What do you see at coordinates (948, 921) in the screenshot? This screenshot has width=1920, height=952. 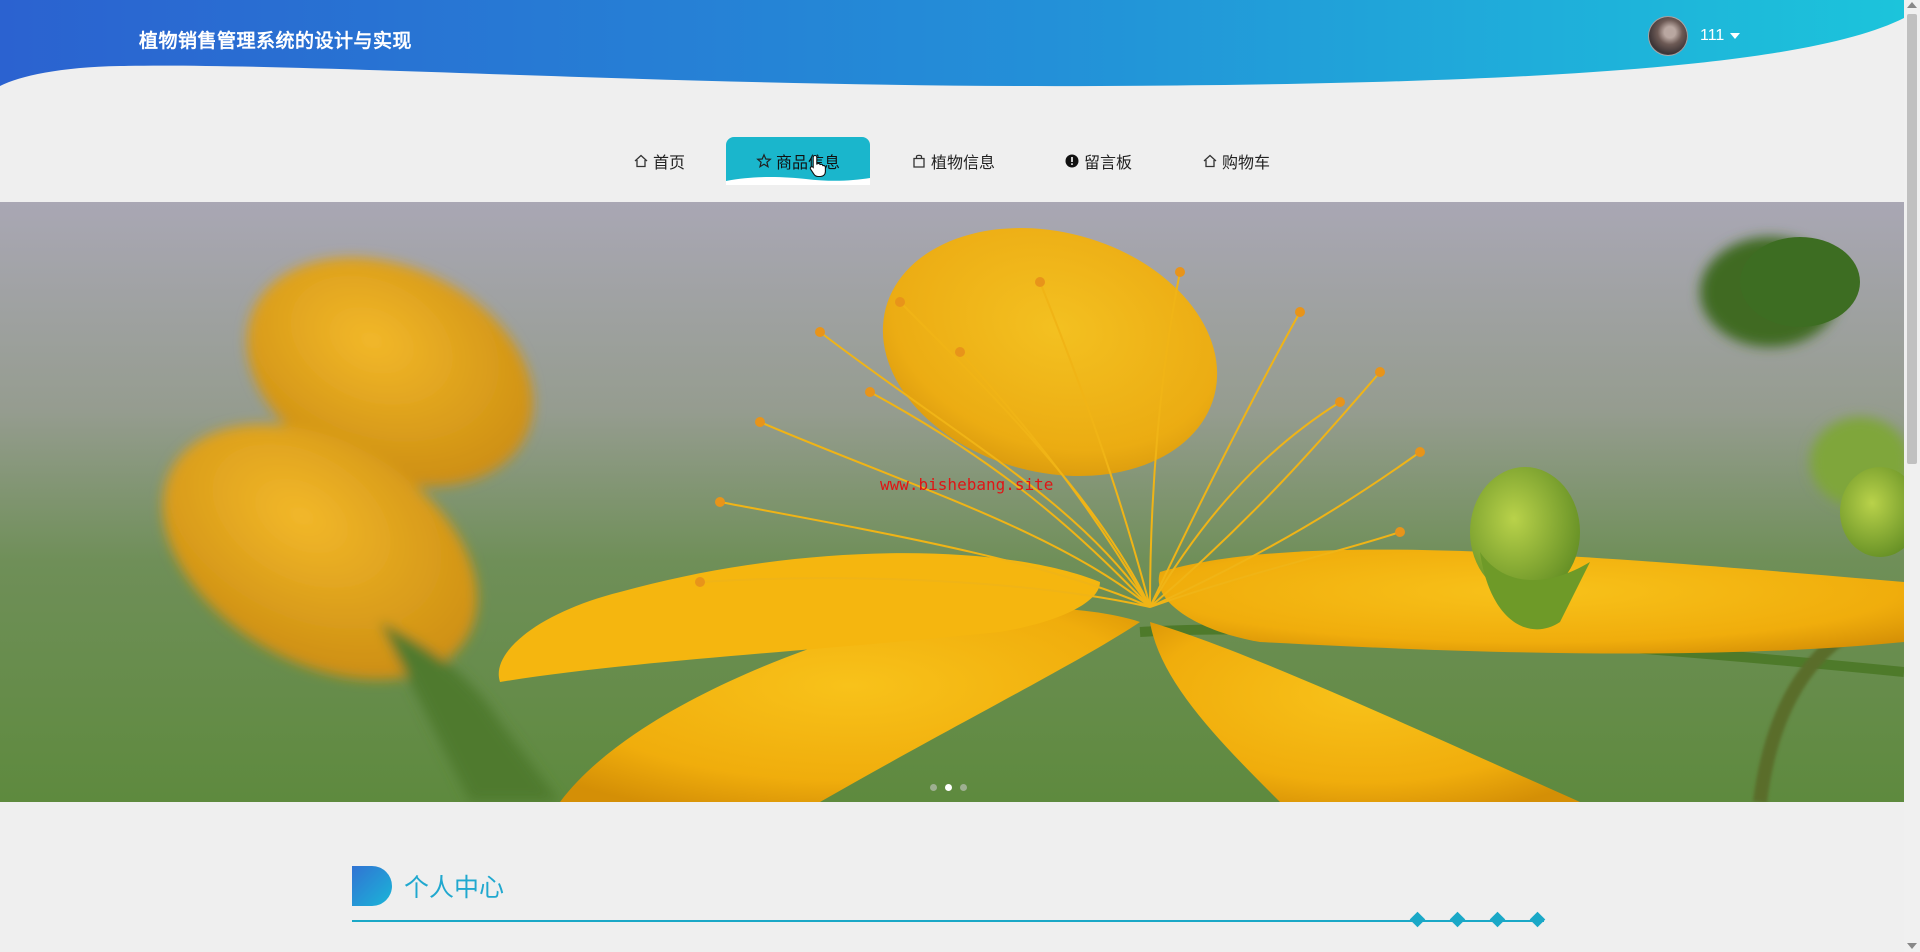 I see `section-divider` at bounding box center [948, 921].